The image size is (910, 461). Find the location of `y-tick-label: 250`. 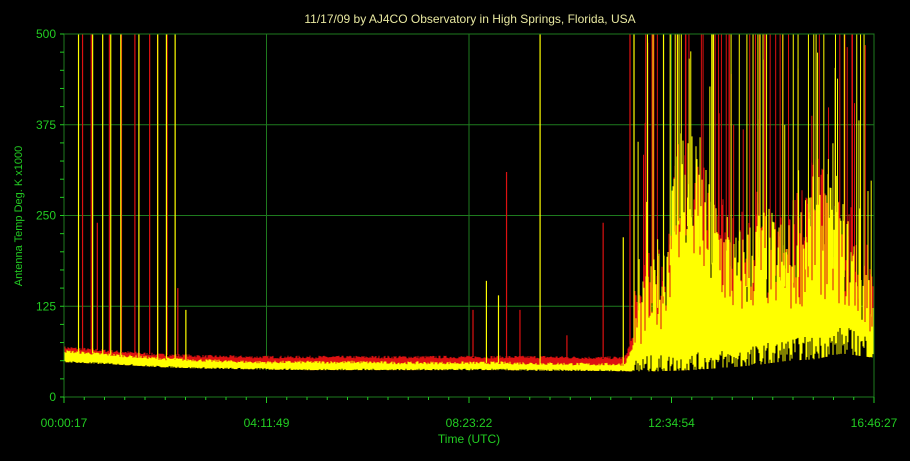

y-tick-label: 250 is located at coordinates (46, 216).